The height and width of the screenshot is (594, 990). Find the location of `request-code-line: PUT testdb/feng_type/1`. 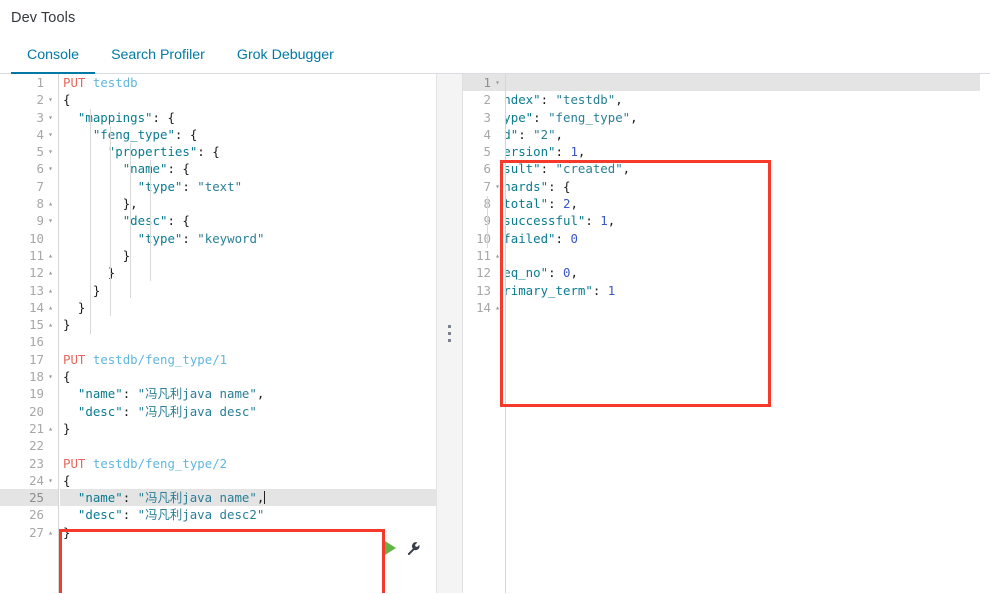

request-code-line: PUT testdb/feng_type/1 is located at coordinates (248, 359).